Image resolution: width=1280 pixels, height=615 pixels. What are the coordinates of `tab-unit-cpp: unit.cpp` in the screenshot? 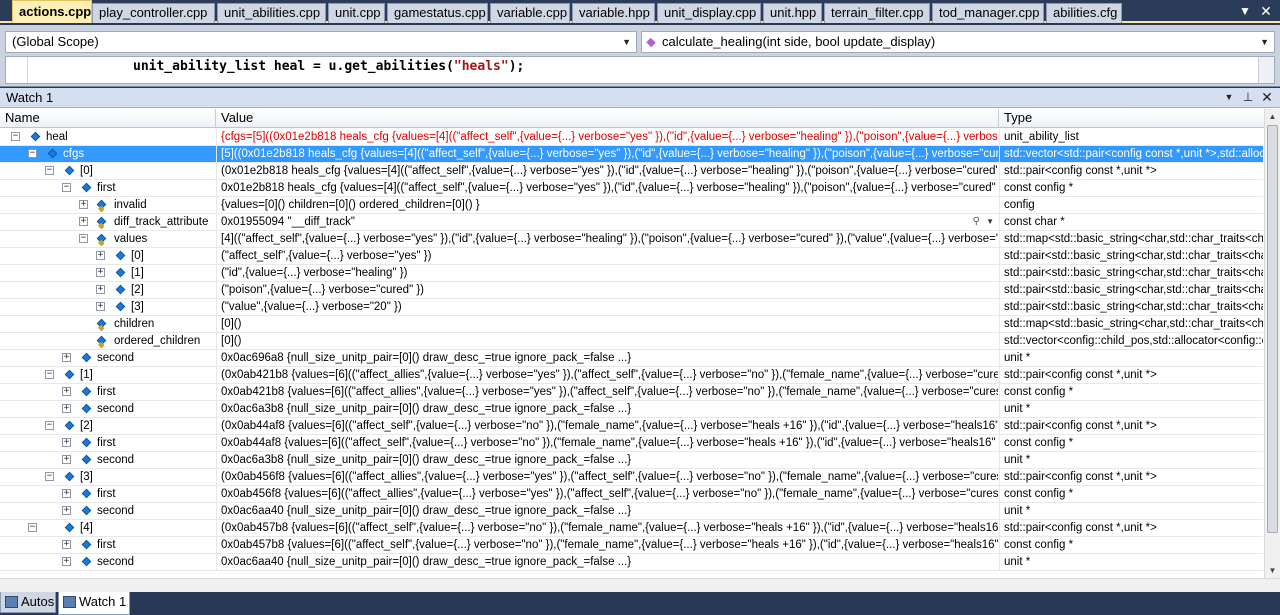 It's located at (356, 13).